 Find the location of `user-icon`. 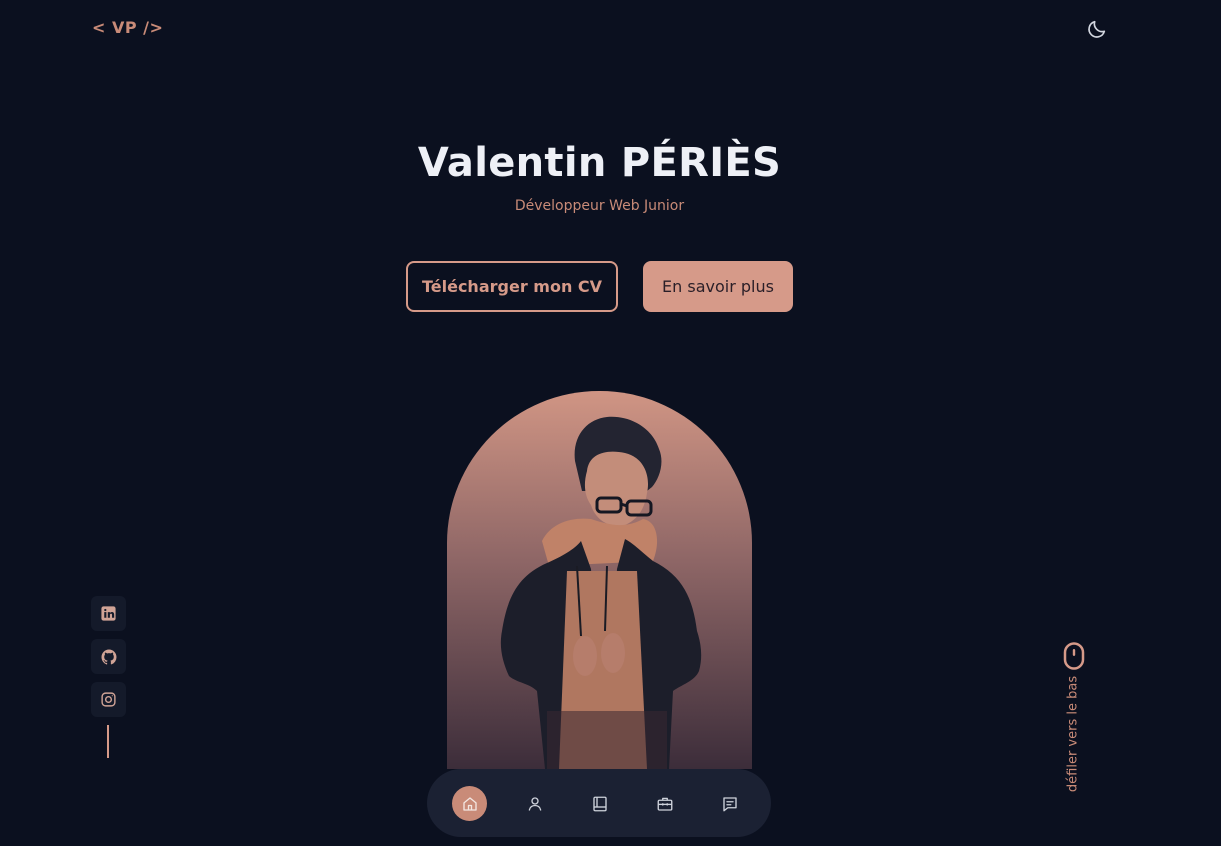

user-icon is located at coordinates (534, 803).